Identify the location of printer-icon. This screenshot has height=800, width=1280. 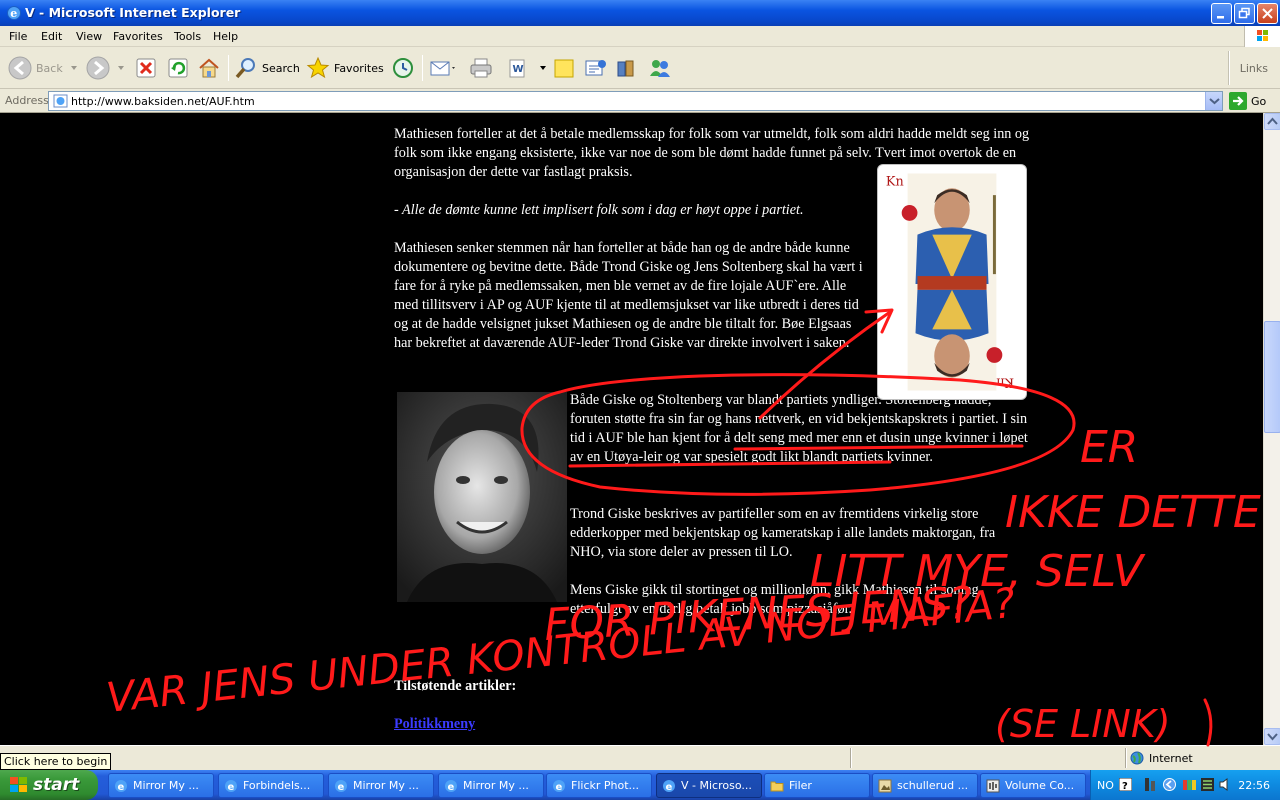
(481, 68).